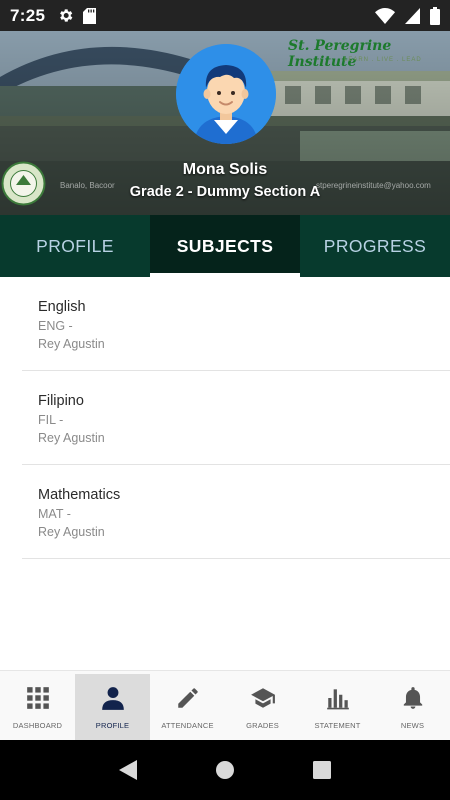  I want to click on school-tagline: LEARN . LIVE . LEAD, so click(383, 60).